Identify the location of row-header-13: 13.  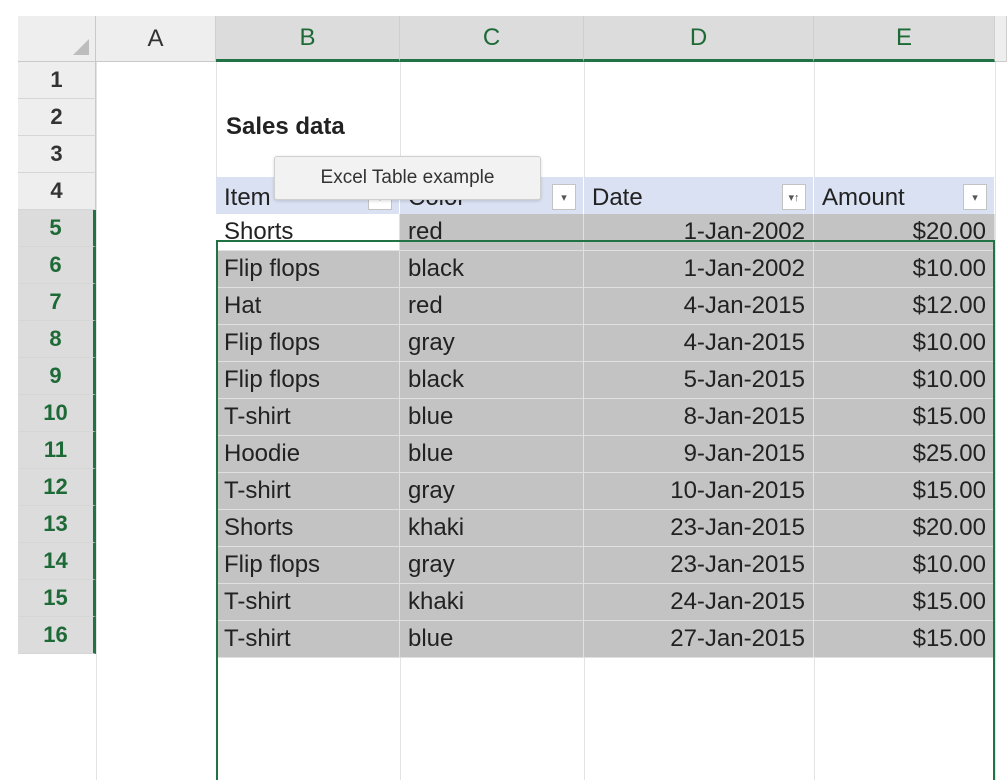
(57, 524).